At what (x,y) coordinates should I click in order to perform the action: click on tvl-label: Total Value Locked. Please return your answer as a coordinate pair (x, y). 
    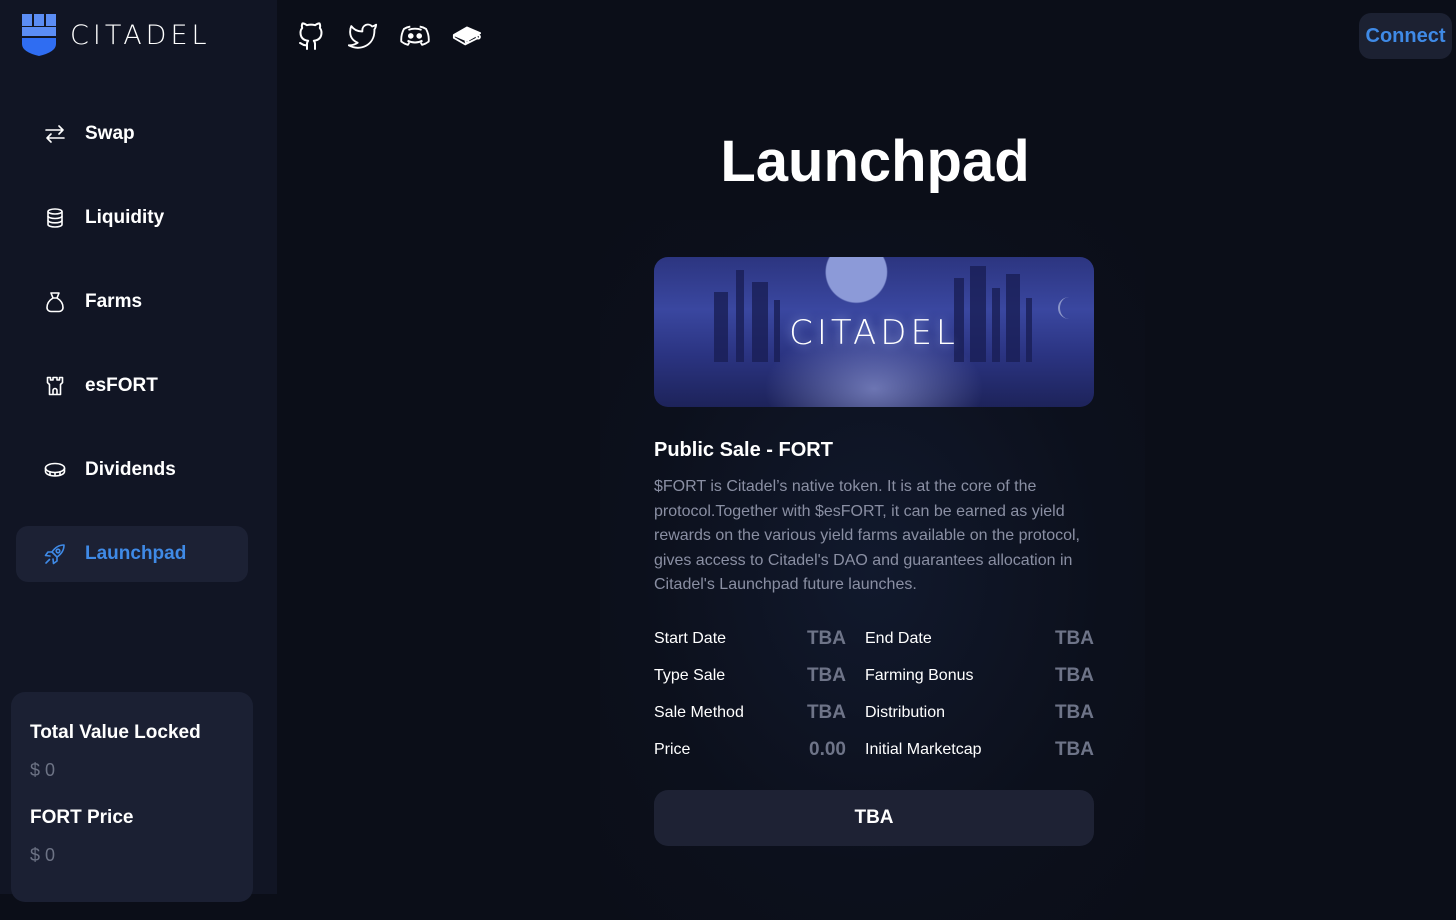
    Looking at the image, I should click on (115, 732).